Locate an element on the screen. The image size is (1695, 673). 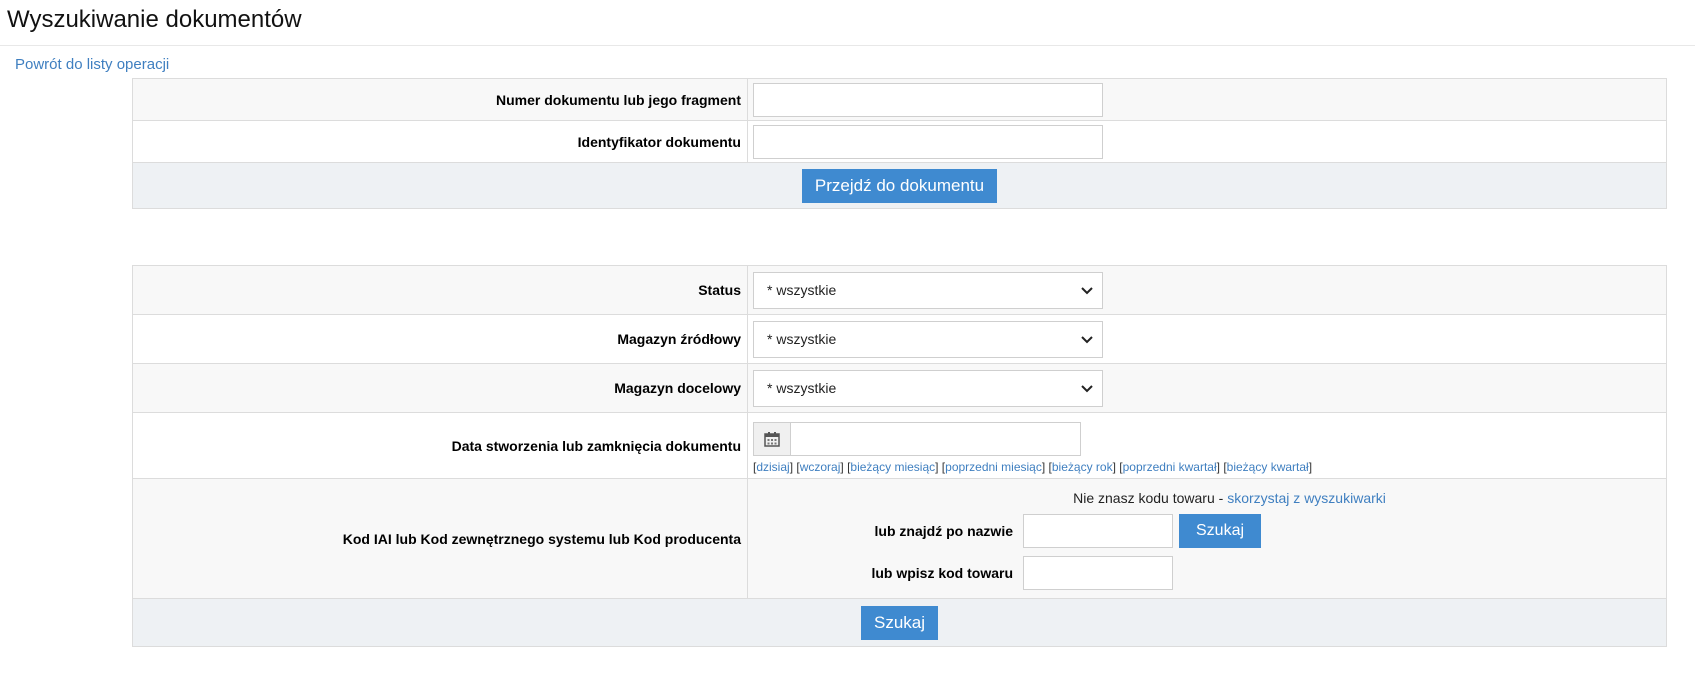
product-code-input-label: lub wpisz kod towaru is located at coordinates (942, 572).